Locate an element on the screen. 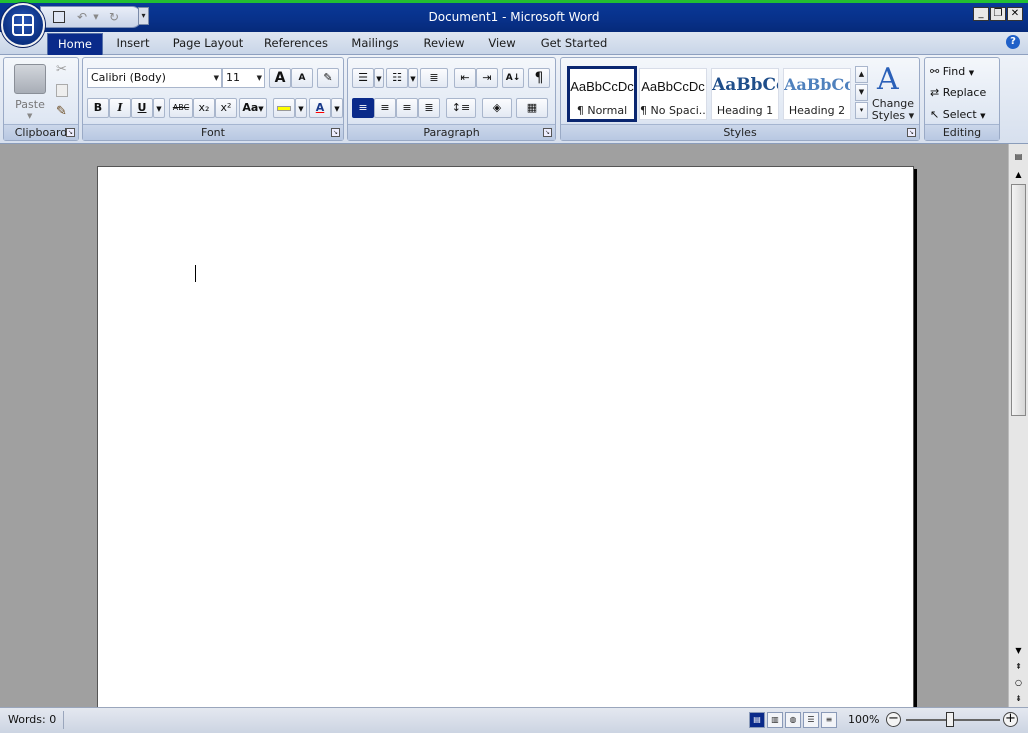 Image resolution: width=1028 pixels, height=733 pixels. word-count: Words: 0 is located at coordinates (32, 719).